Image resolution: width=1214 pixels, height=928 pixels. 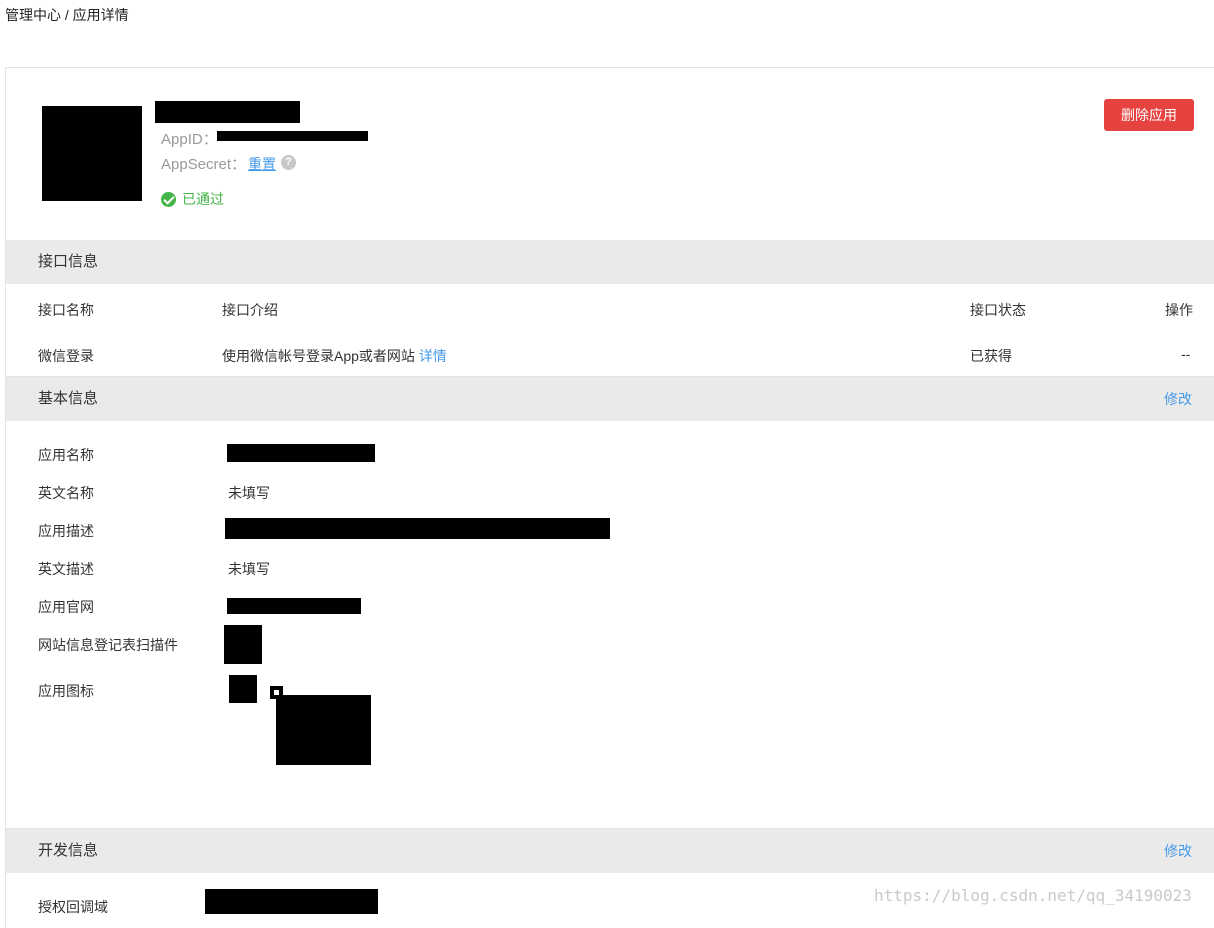 What do you see at coordinates (301, 453) in the screenshot?
I see `app-name-redacted` at bounding box center [301, 453].